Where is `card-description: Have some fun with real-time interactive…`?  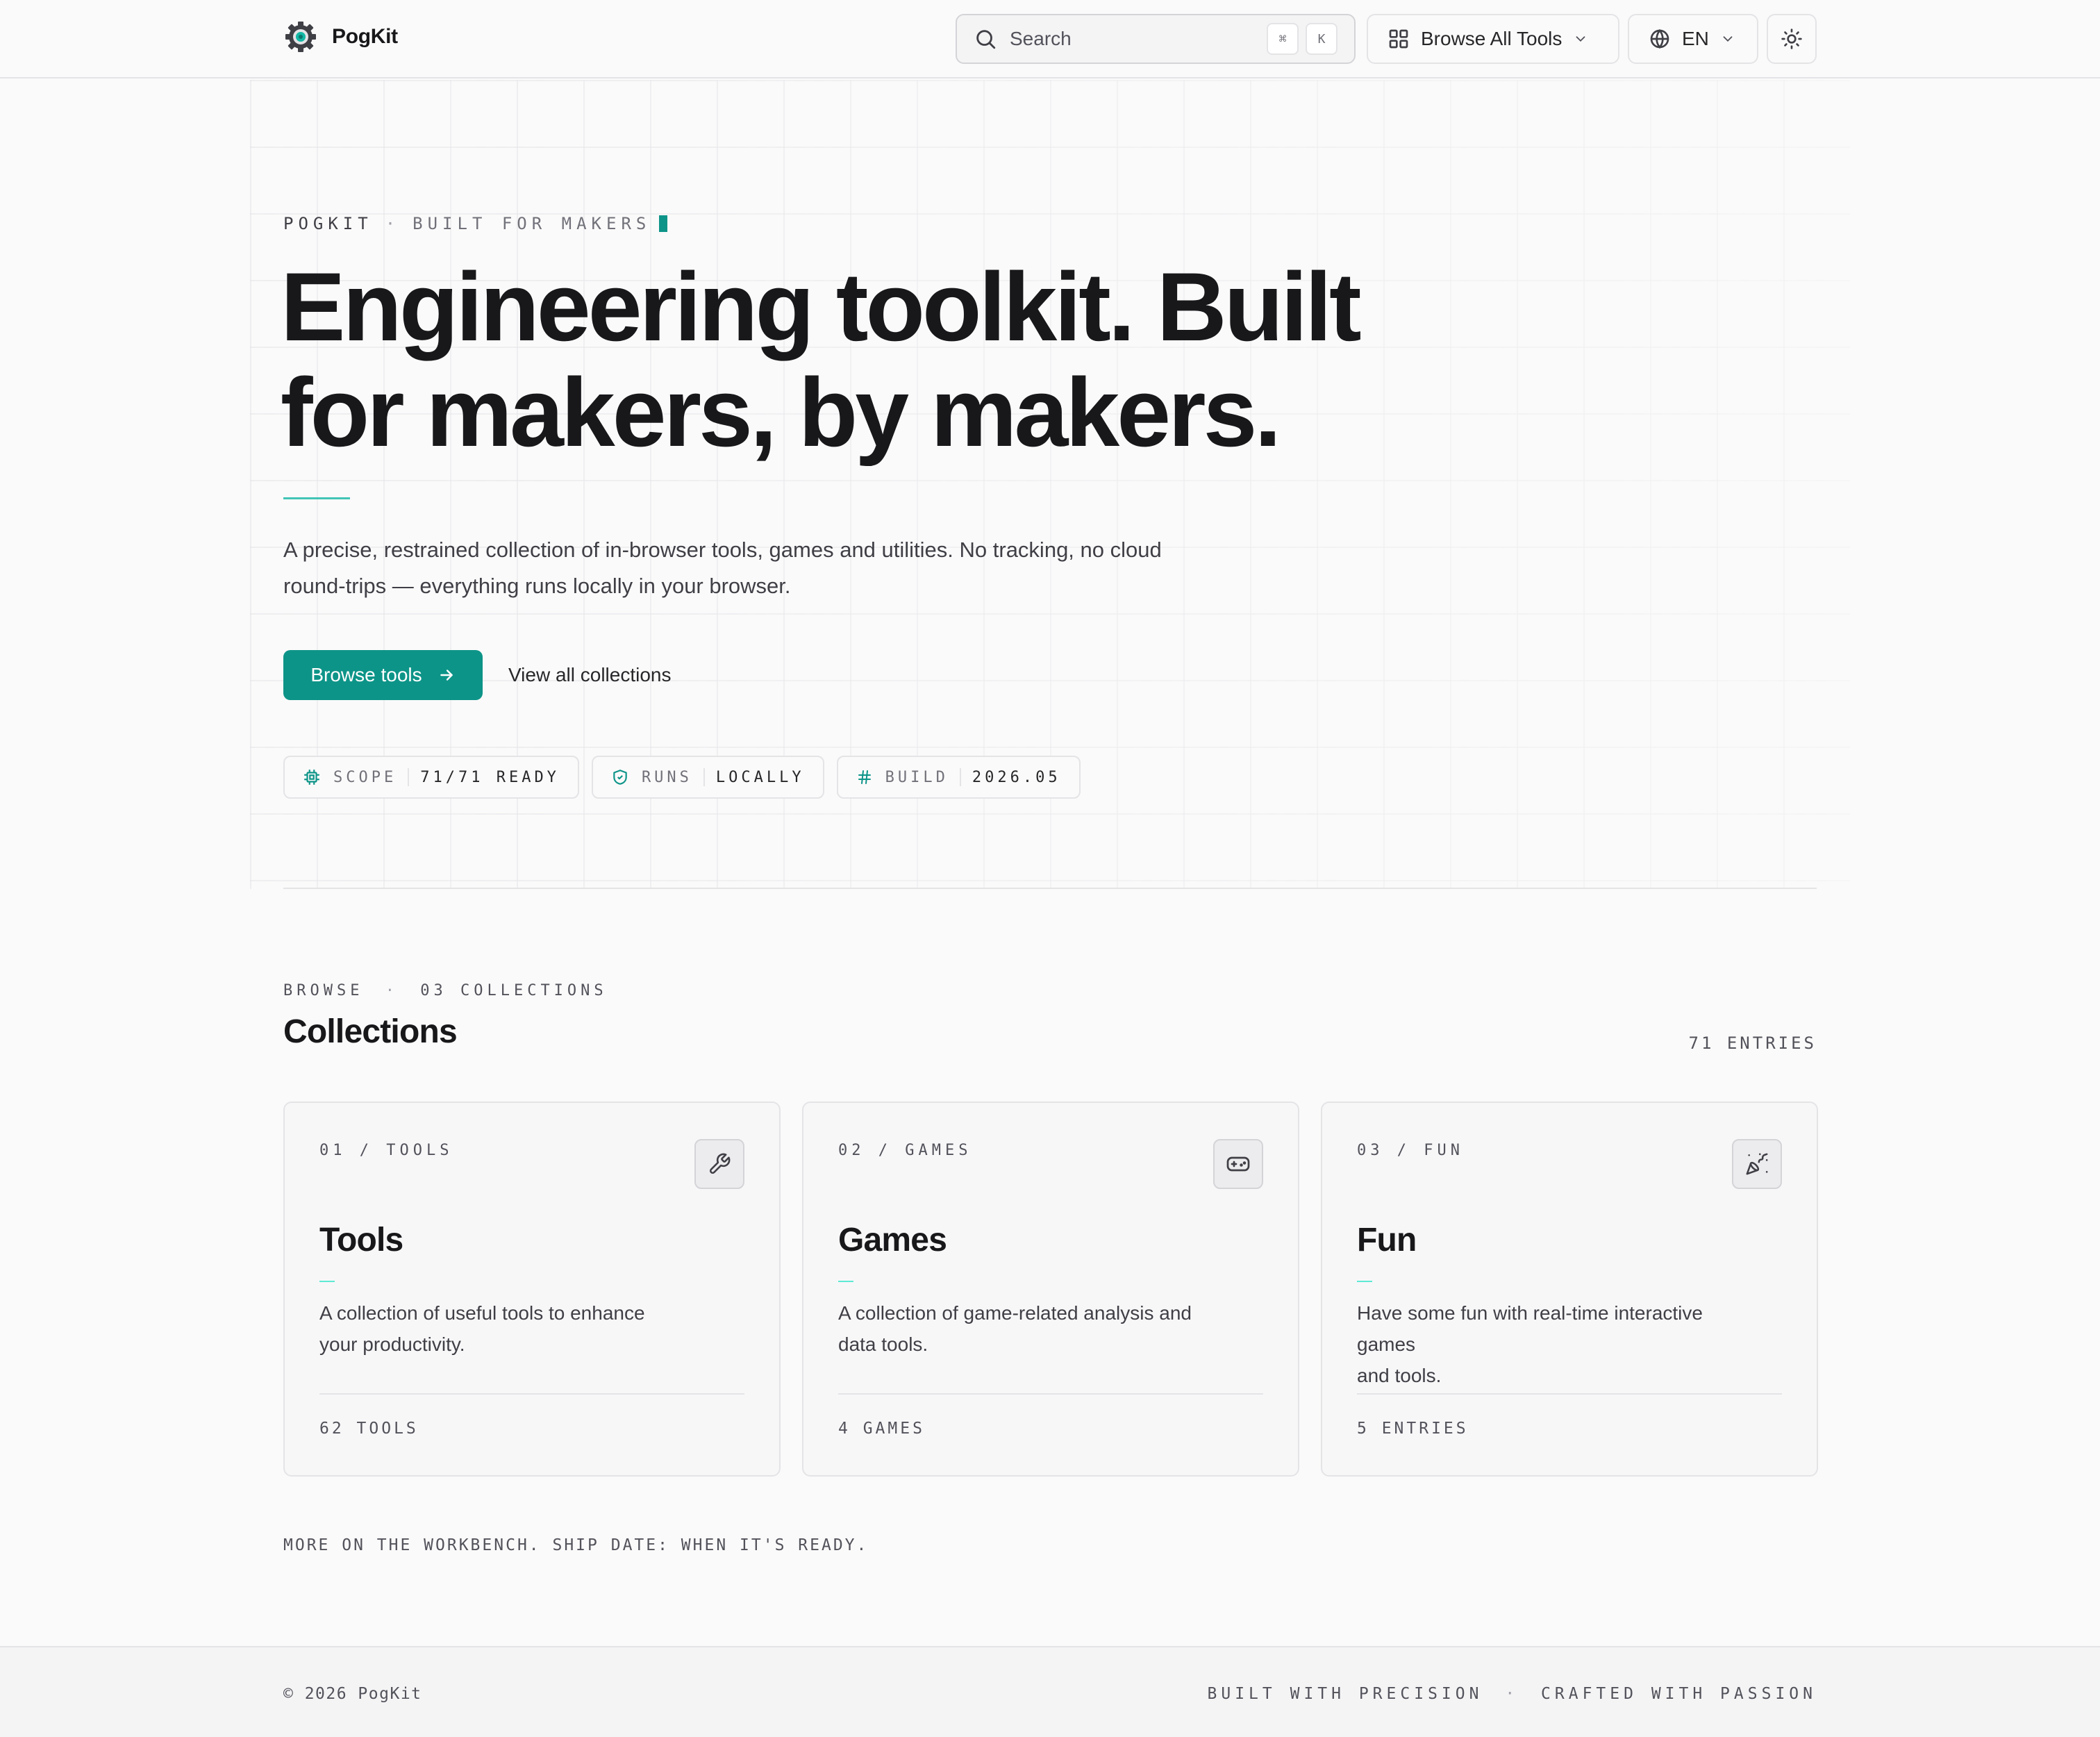 card-description: Have some fun with real-time interactive… is located at coordinates (1544, 1344).